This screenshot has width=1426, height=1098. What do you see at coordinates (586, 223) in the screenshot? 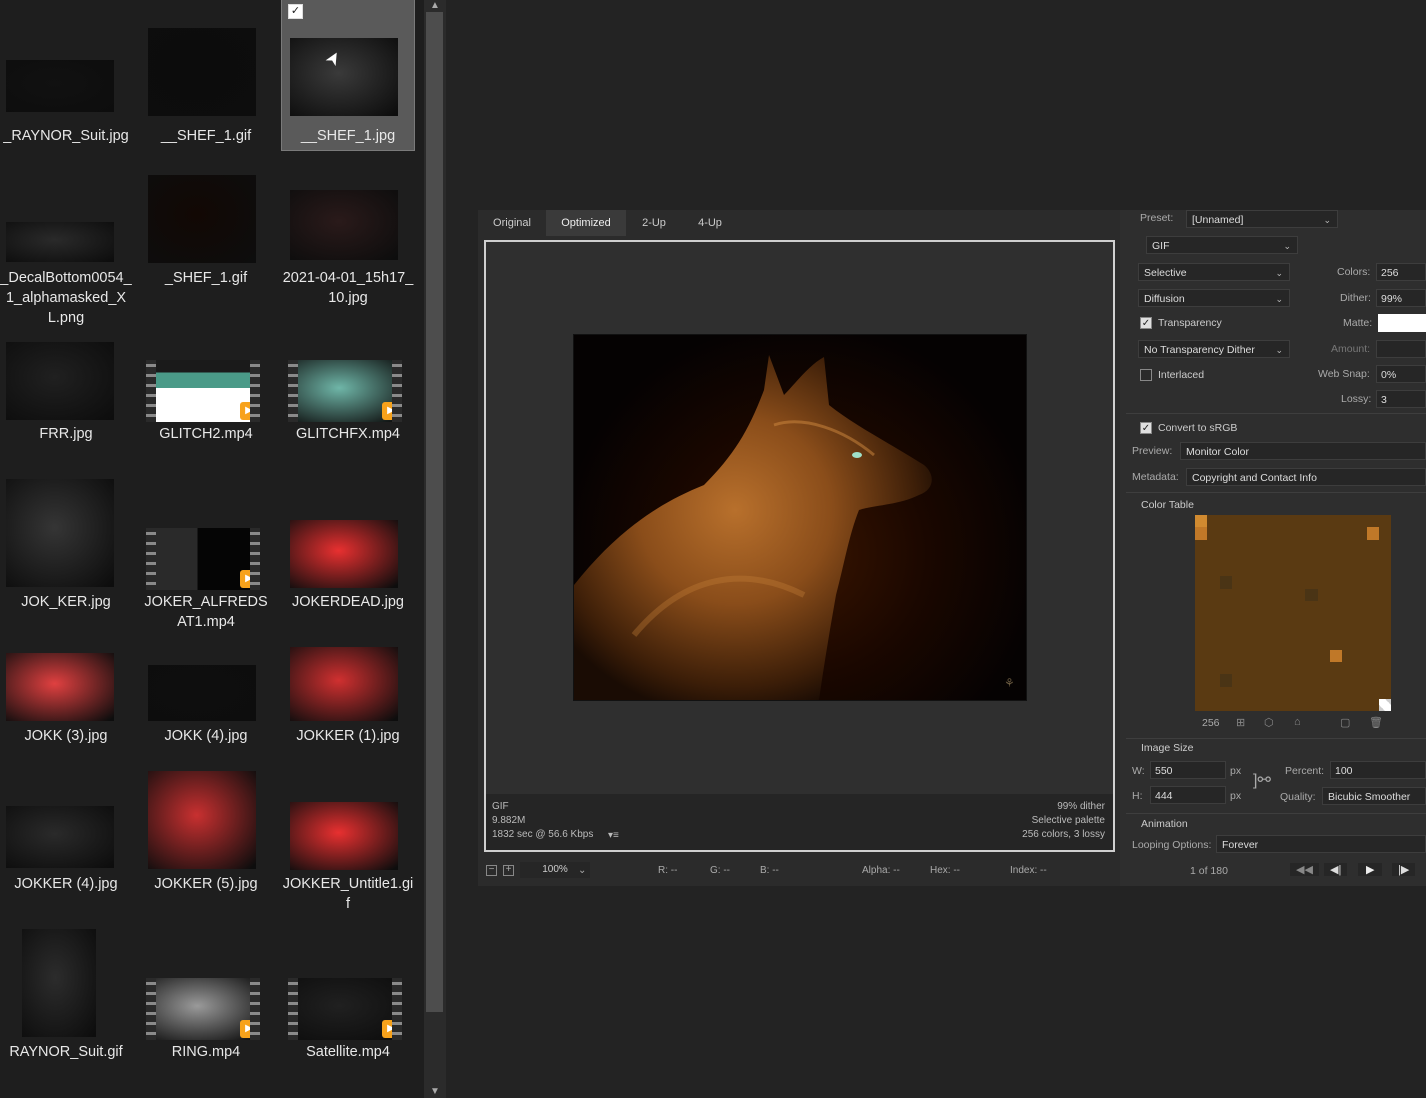
I see `tab-optimized: Optimized` at bounding box center [586, 223].